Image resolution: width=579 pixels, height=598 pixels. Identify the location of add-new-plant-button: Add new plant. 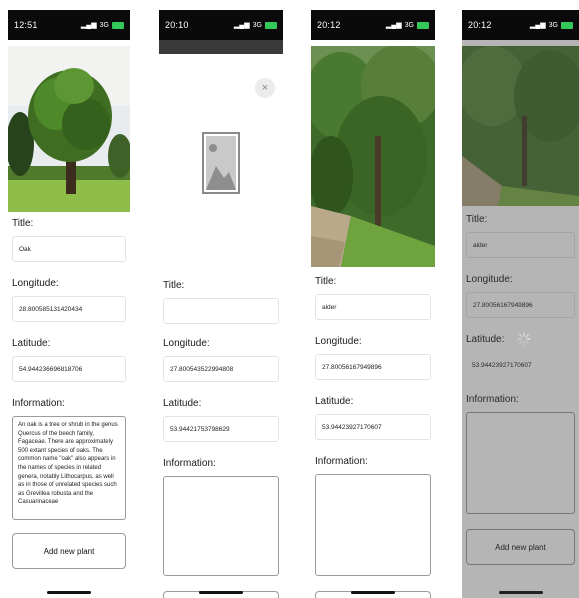
(69, 551).